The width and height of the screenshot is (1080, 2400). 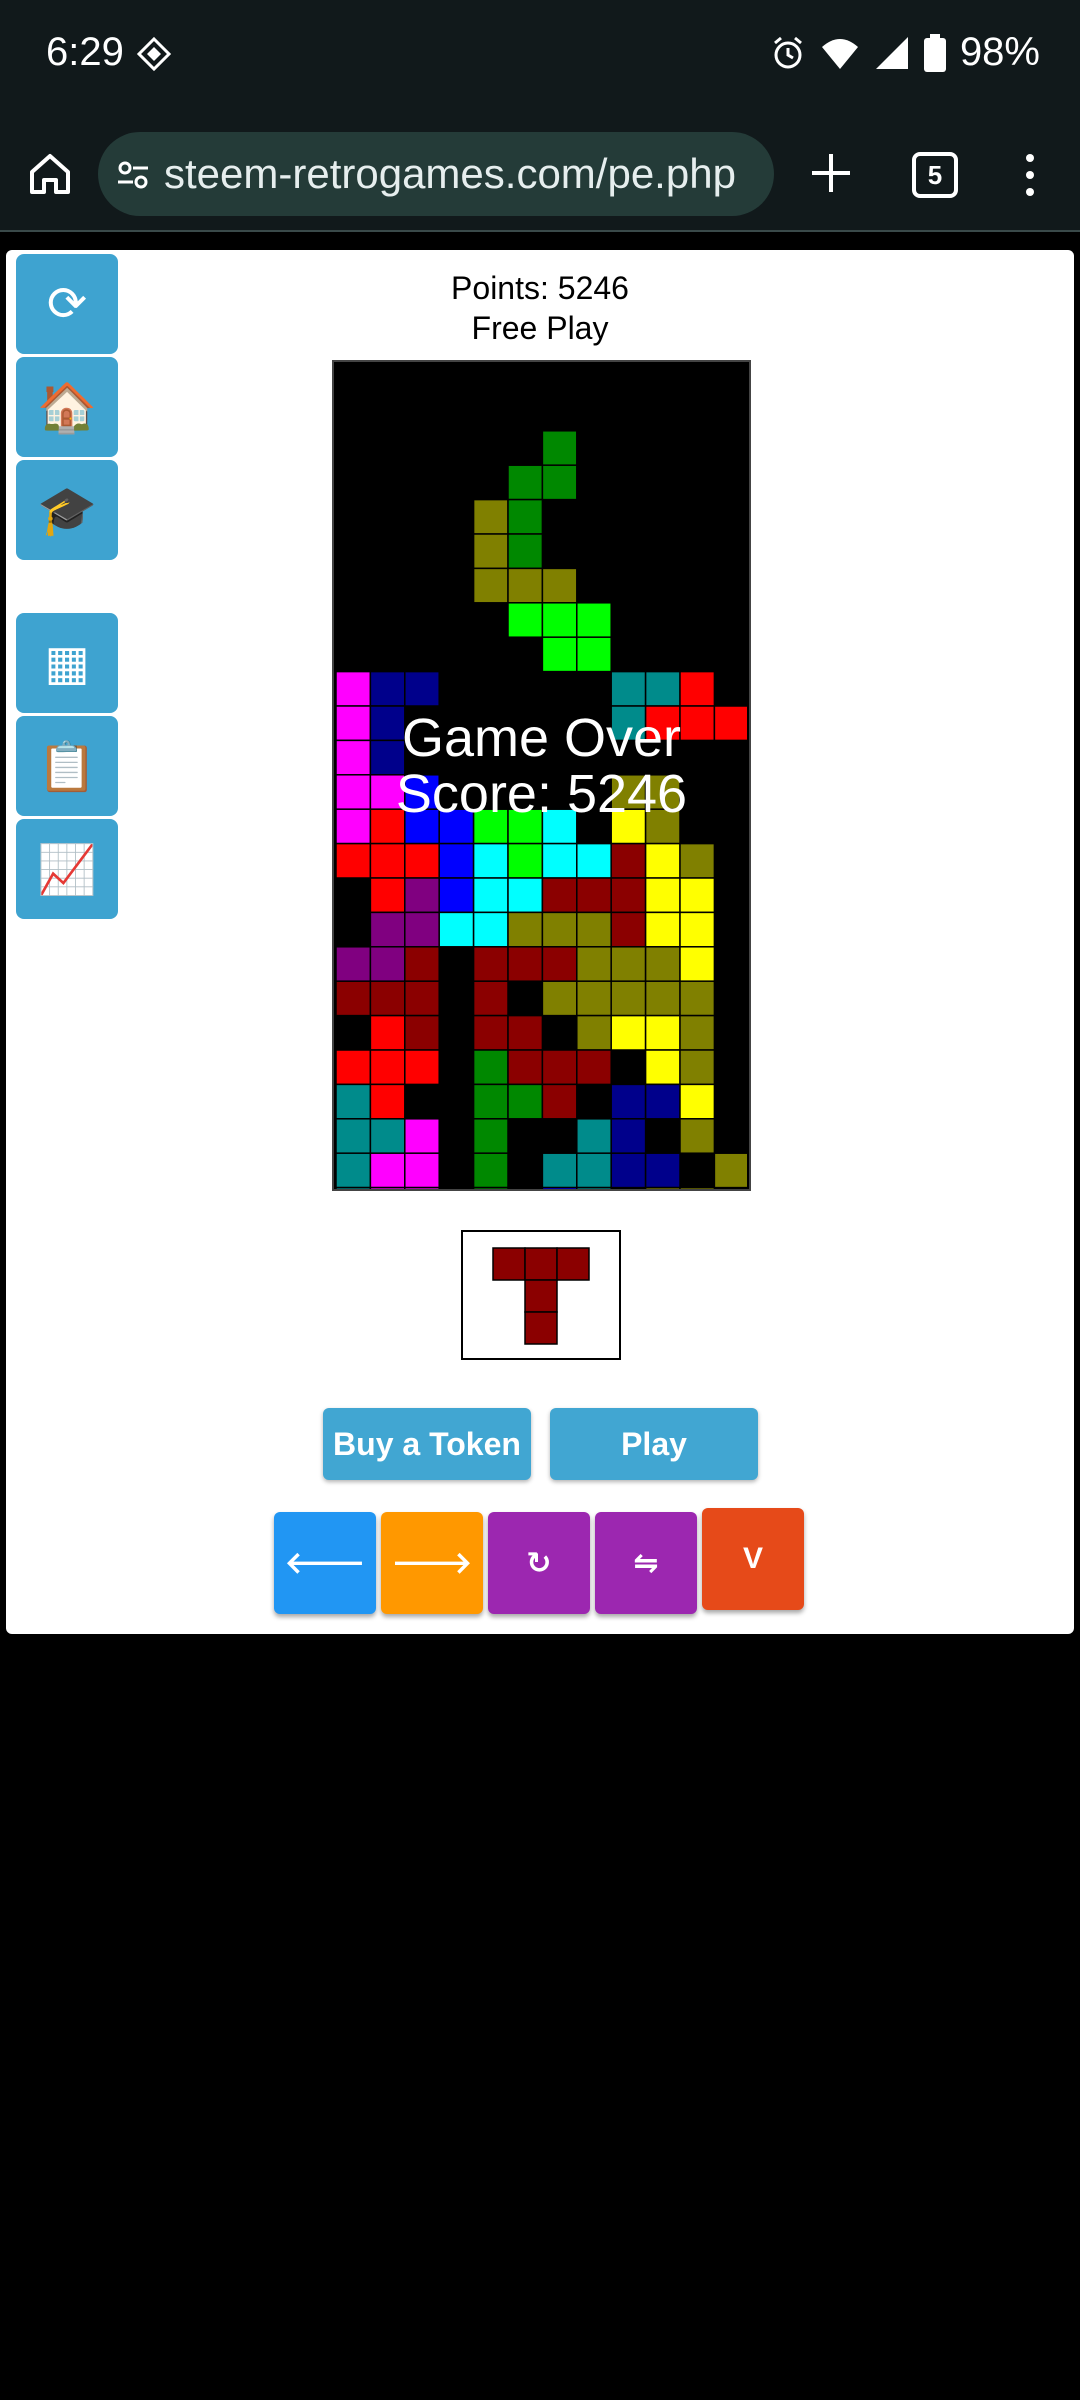 I want to click on url-text: steem-retrogames.com/pe.php, so click(x=464, y=174).